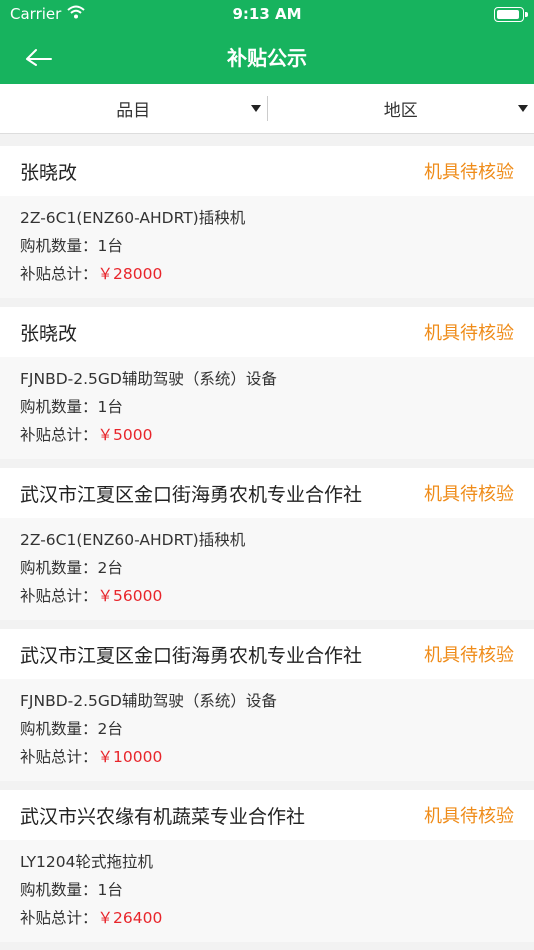 The height and width of the screenshot is (950, 534). Describe the element at coordinates (130, 596) in the screenshot. I see `subsidy-amount: ￥56000` at that location.